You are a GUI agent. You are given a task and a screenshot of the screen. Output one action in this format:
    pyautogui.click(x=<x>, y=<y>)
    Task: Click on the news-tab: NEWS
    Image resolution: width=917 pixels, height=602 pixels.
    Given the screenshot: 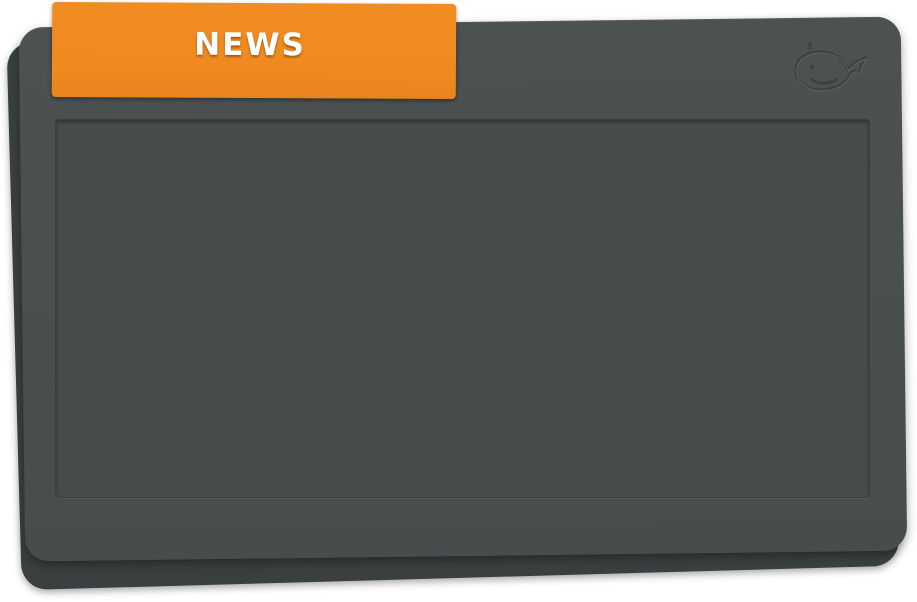 What is the action you would take?
    pyautogui.click(x=254, y=50)
    